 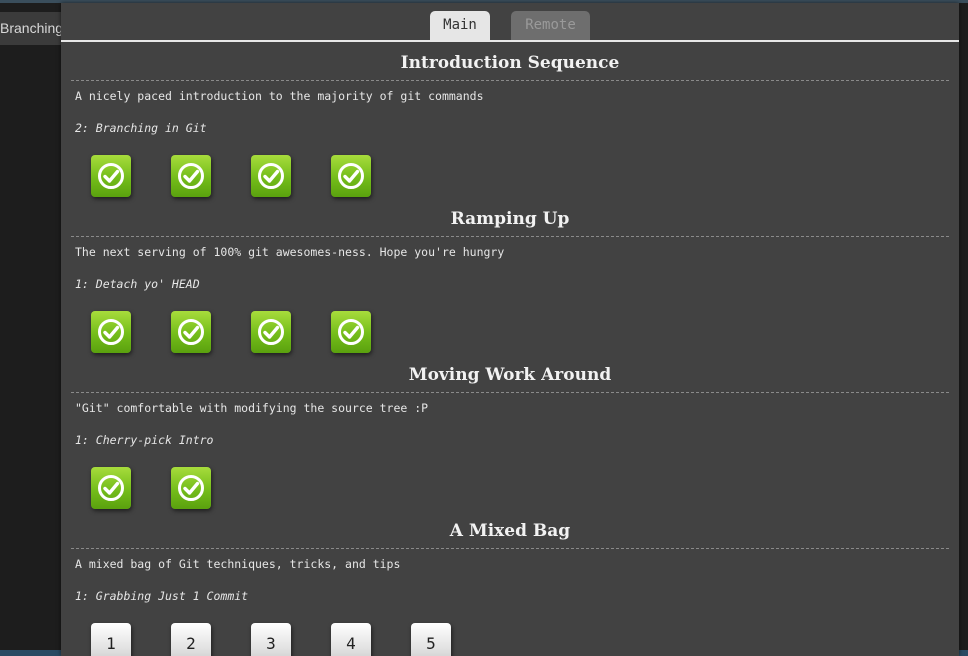 What do you see at coordinates (30, 28) in the screenshot?
I see `background-branching-tab: Branching` at bounding box center [30, 28].